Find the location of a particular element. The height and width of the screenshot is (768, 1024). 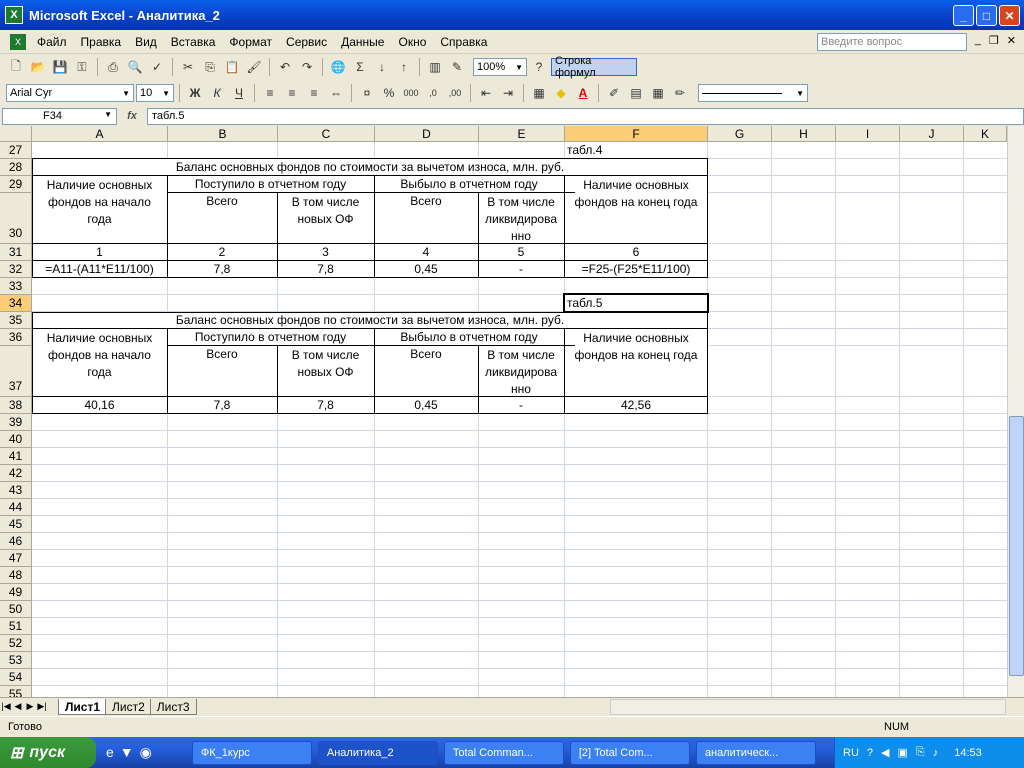

row-header: 27 is located at coordinates (16, 150).